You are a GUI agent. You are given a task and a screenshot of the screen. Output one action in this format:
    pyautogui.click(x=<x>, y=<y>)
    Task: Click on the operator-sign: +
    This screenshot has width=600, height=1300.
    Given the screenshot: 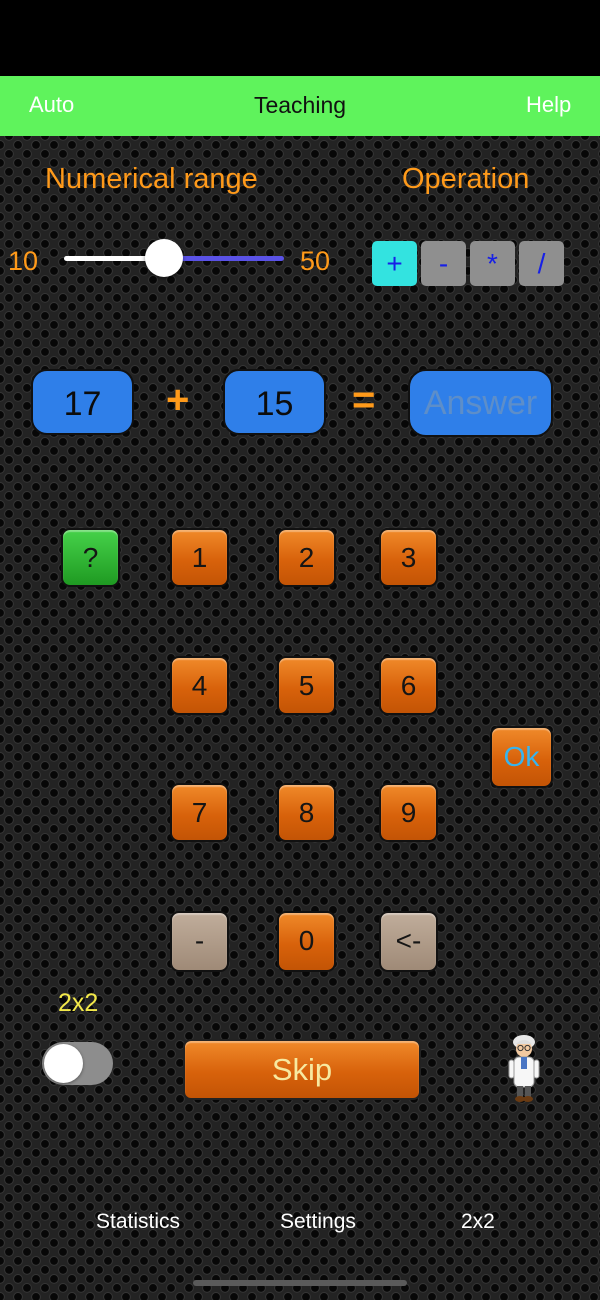 What is the action you would take?
    pyautogui.click(x=178, y=400)
    